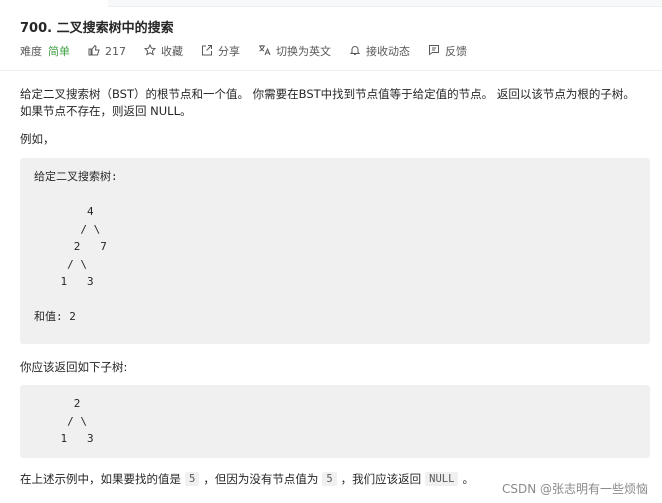 The height and width of the screenshot is (503, 662). I want to click on watermark: CSDN @张志明有一些烦恼, so click(574, 489).